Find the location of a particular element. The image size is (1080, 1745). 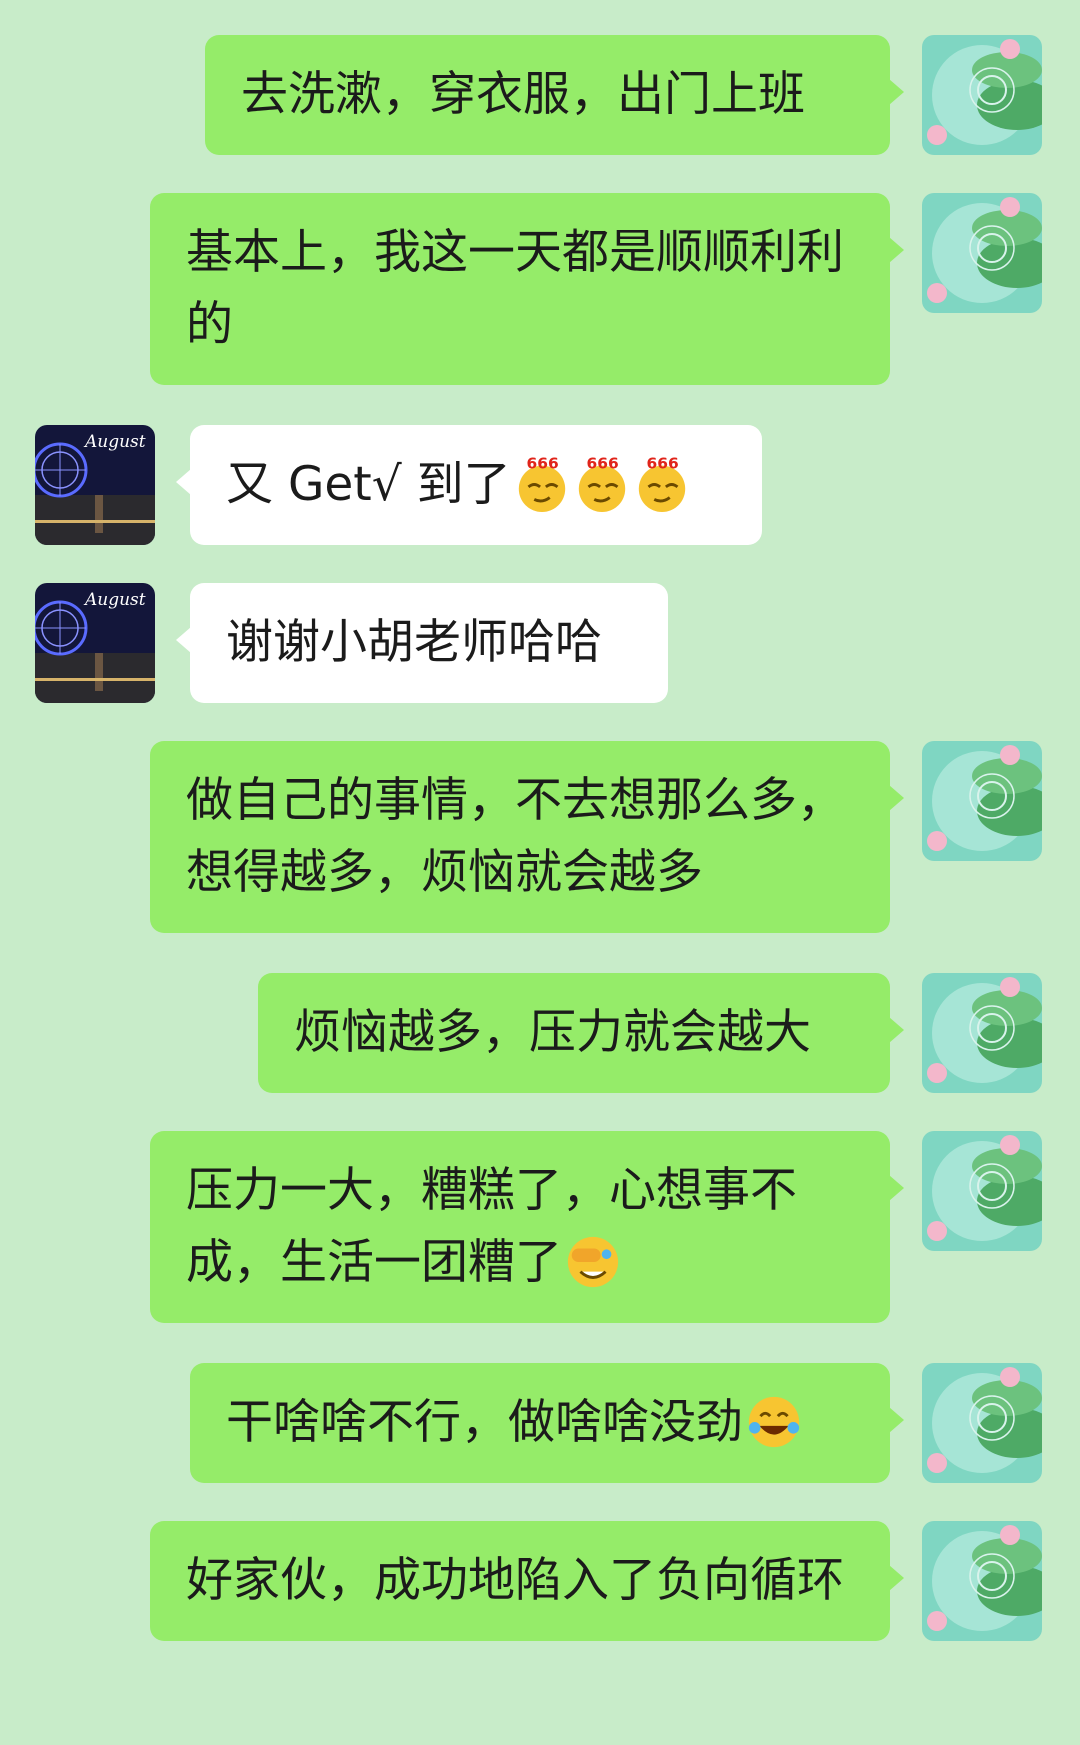

facepalm-laugh-emoji-icon is located at coordinates (593, 1261).